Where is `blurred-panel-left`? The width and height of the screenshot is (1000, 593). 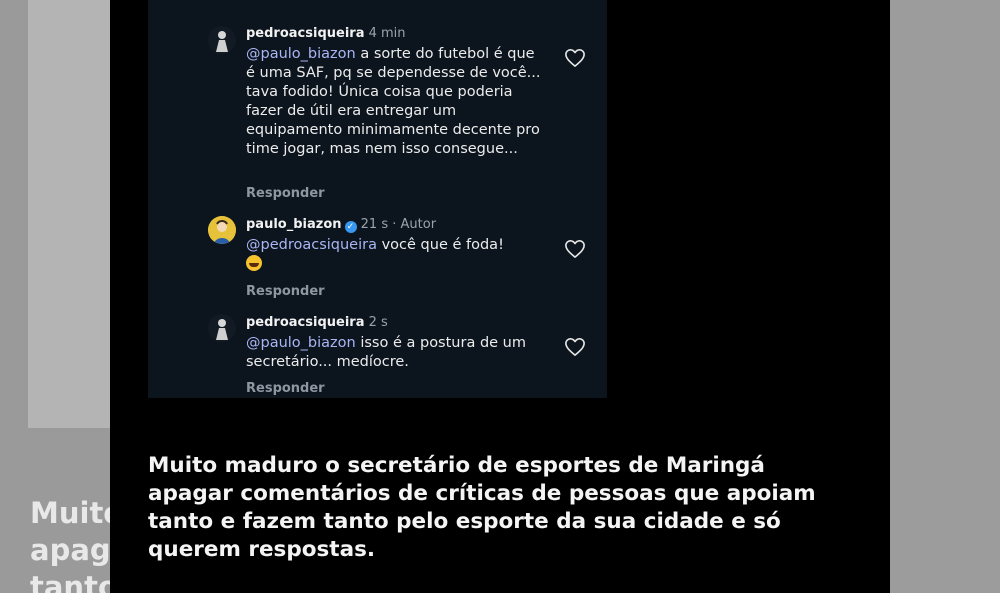 blurred-panel-left is located at coordinates (69, 214).